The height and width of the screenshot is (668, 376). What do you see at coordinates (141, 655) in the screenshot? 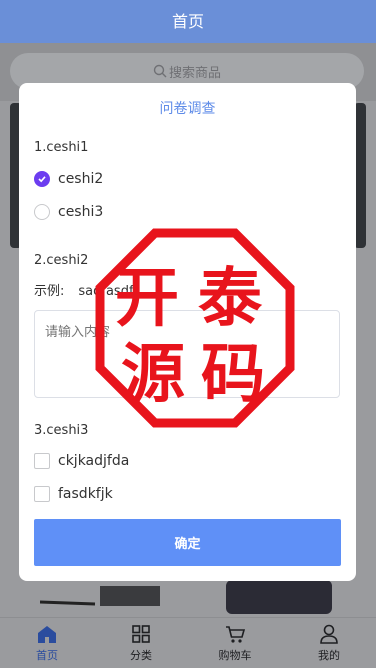
I see `tab-label: 分类` at bounding box center [141, 655].